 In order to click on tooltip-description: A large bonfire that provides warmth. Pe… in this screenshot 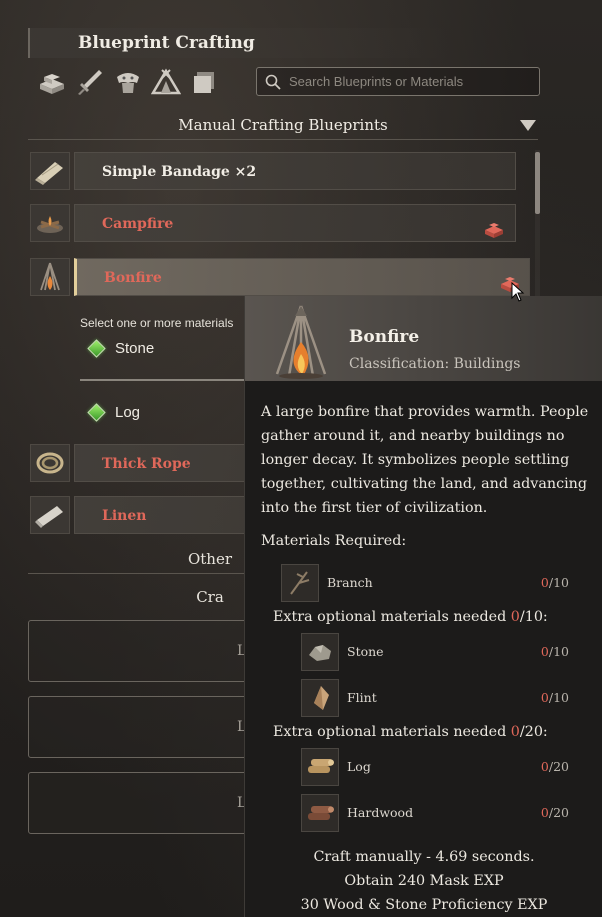, I will do `click(425, 460)`.